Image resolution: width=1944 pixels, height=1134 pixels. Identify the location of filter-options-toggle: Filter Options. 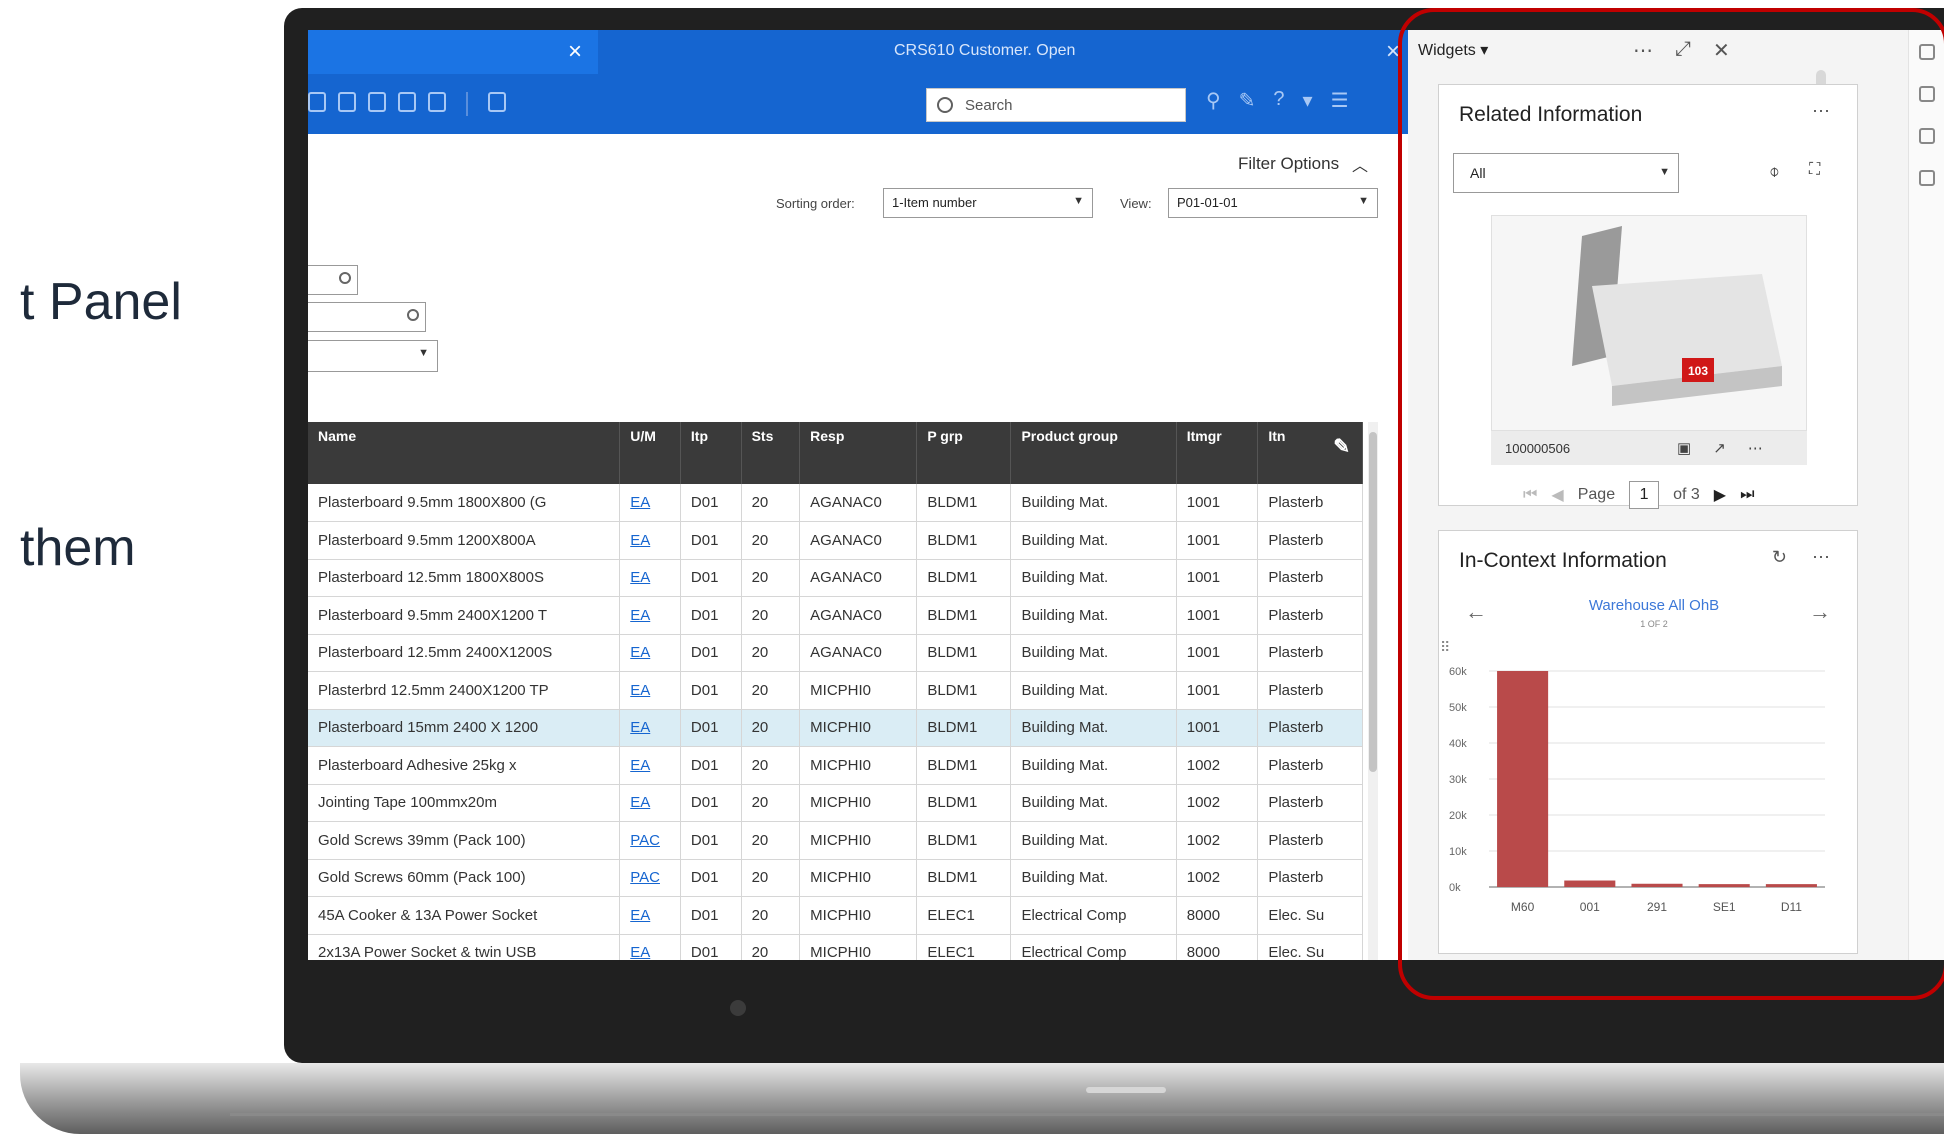
(1288, 164).